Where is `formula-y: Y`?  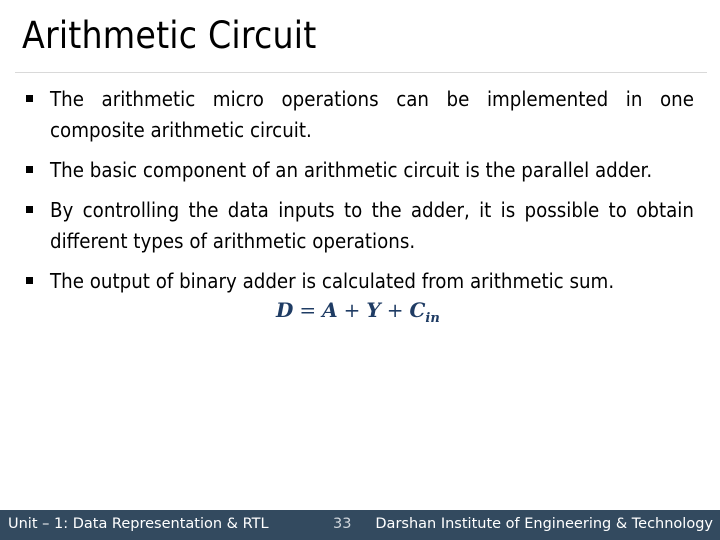
formula-y: Y is located at coordinates (373, 310).